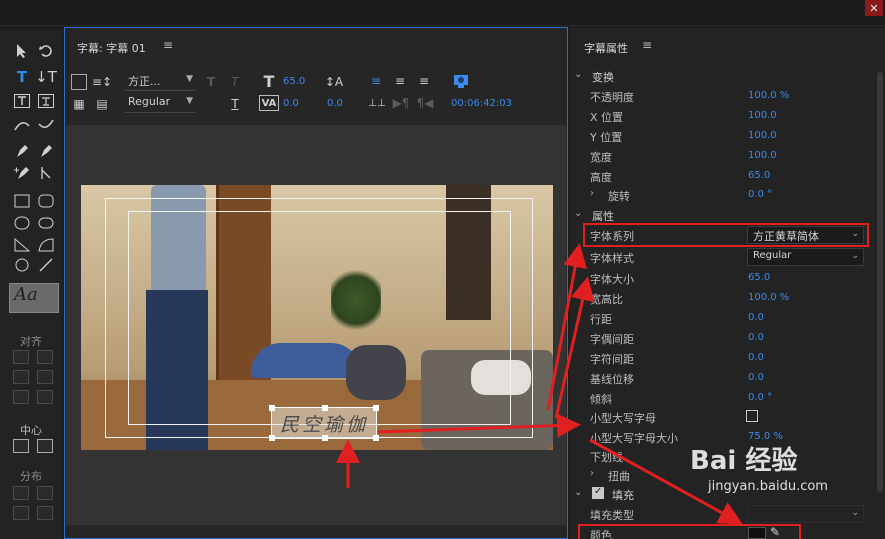 Image resolution: width=885 pixels, height=539 pixels. Describe the element at coordinates (46, 201) in the screenshot. I see `rounded-rectangle-tool-icon` at that location.